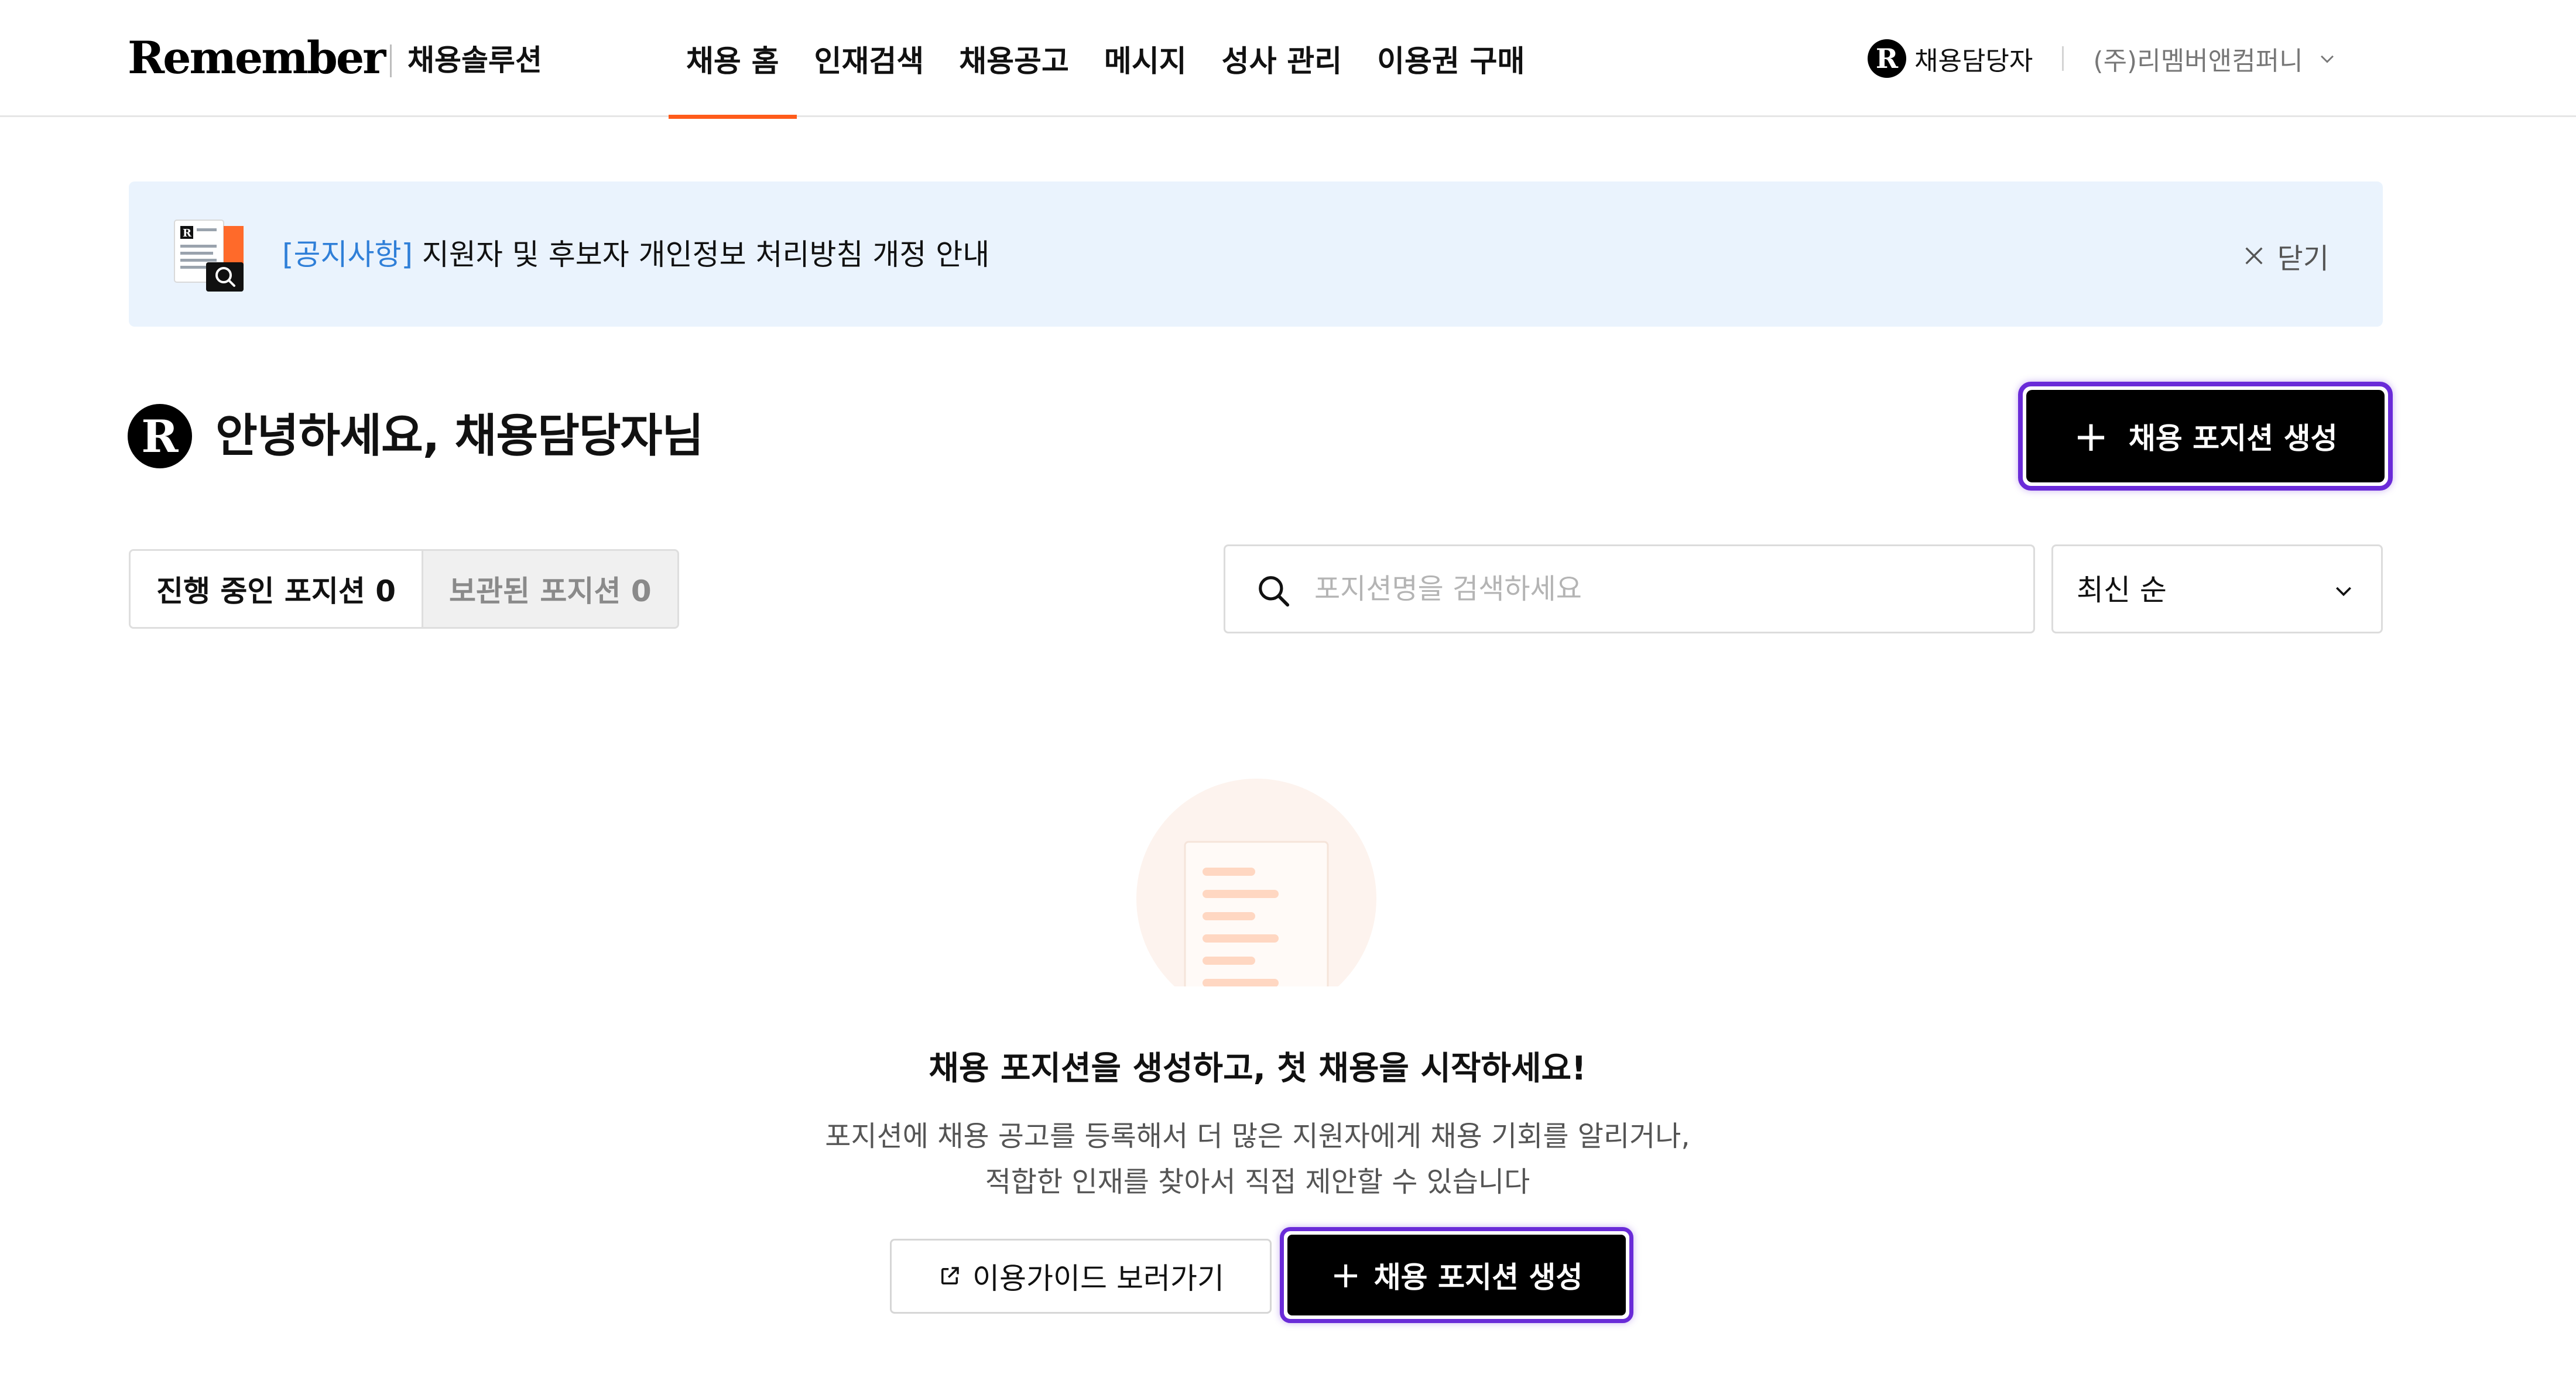 The width and height of the screenshot is (2576, 1374). I want to click on tab-active-positions: 진행 중인 포지션 0, so click(276, 589).